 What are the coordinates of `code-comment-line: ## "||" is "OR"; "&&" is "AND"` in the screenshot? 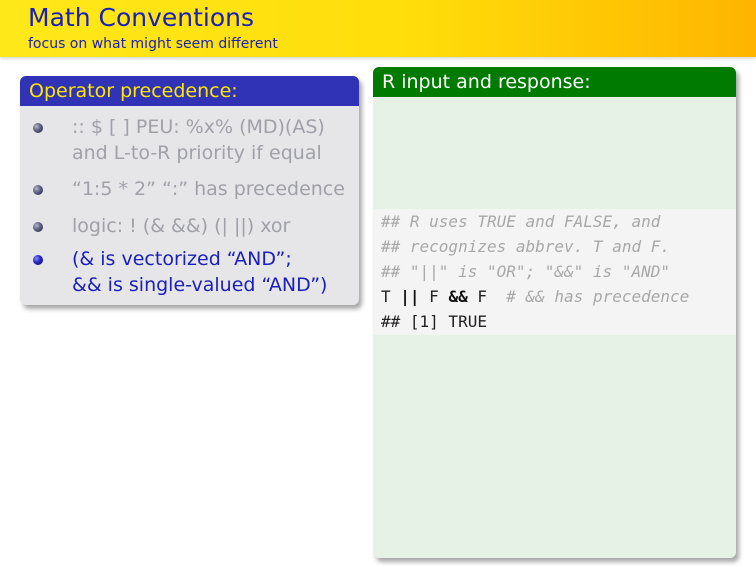 It's located at (525, 271).